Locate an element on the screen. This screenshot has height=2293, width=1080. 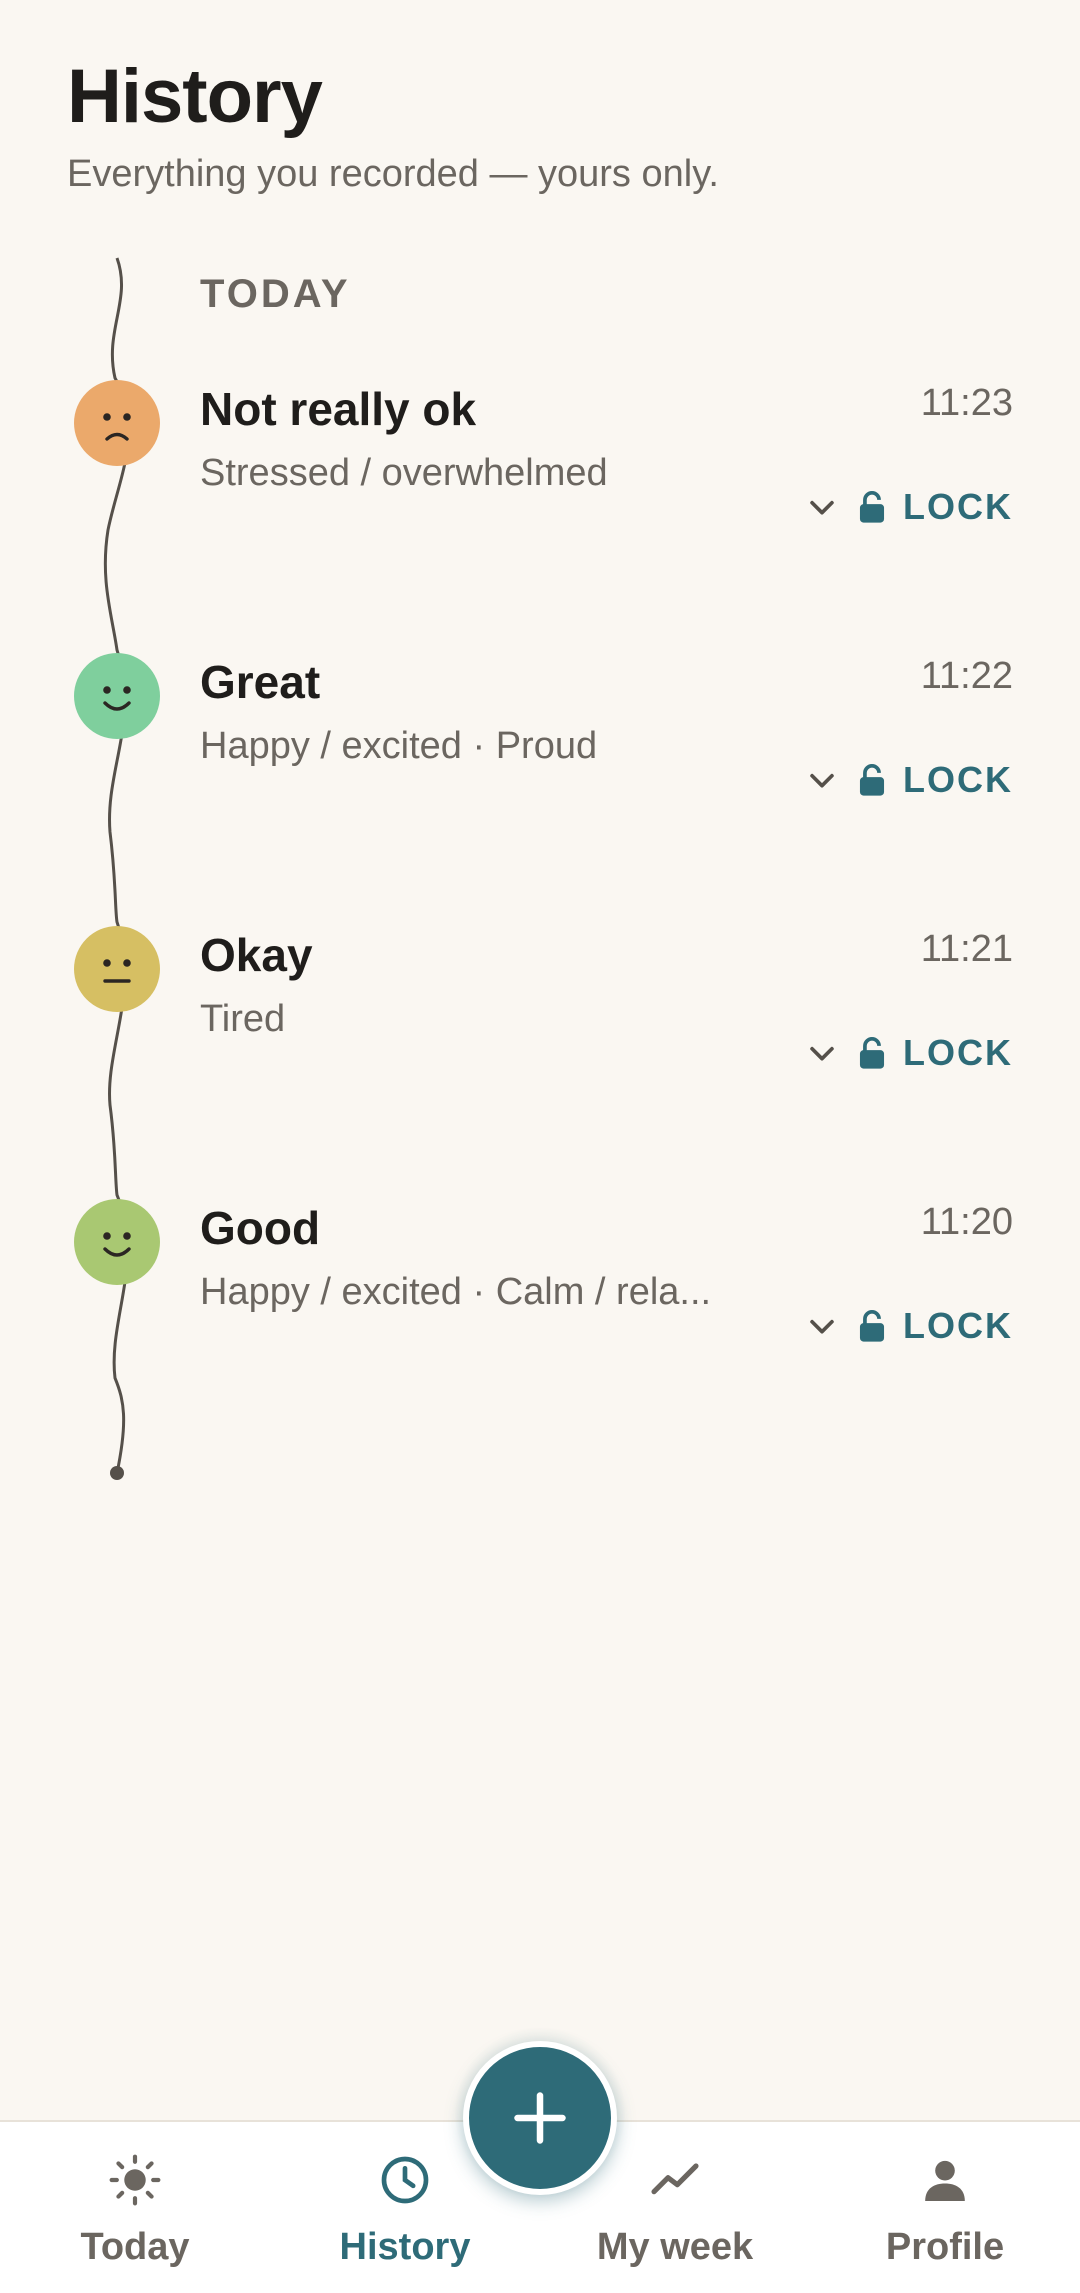
mood-tags: Stressed / overwhelmed is located at coordinates (404, 473).